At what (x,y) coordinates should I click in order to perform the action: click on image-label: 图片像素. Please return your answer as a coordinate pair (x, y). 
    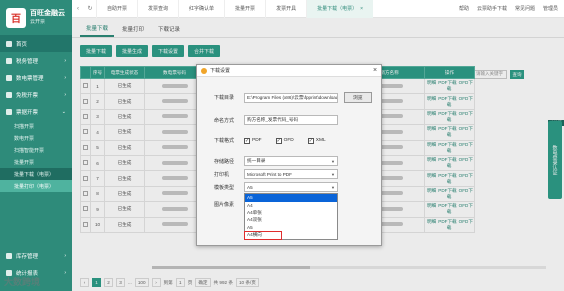
    Looking at the image, I should click on (224, 205).